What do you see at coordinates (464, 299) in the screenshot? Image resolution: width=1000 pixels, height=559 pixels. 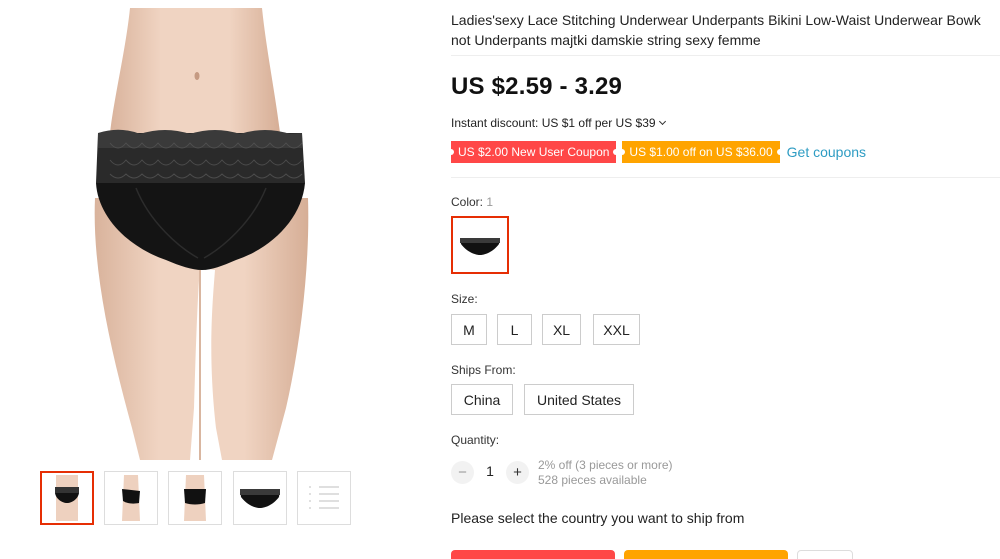 I see `size-label: Size:` at bounding box center [464, 299].